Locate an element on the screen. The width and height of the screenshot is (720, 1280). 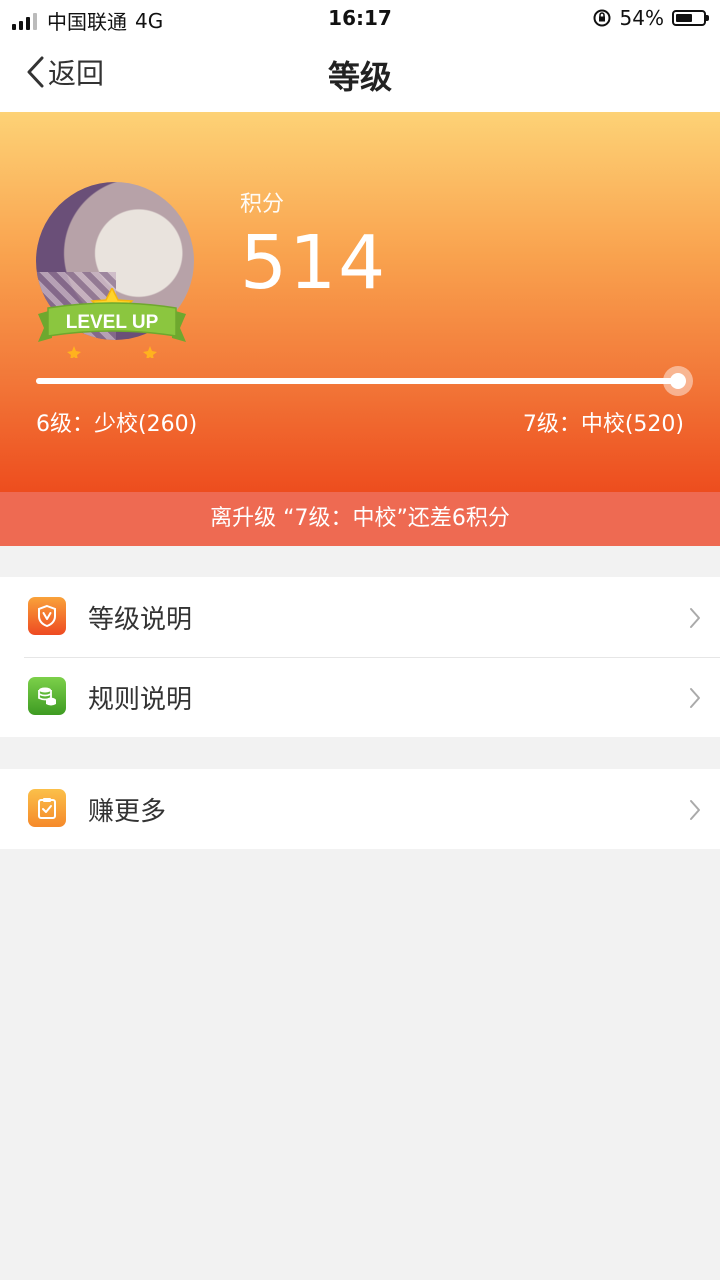
menu-group-earn: 赚更多 is located at coordinates (360, 809).